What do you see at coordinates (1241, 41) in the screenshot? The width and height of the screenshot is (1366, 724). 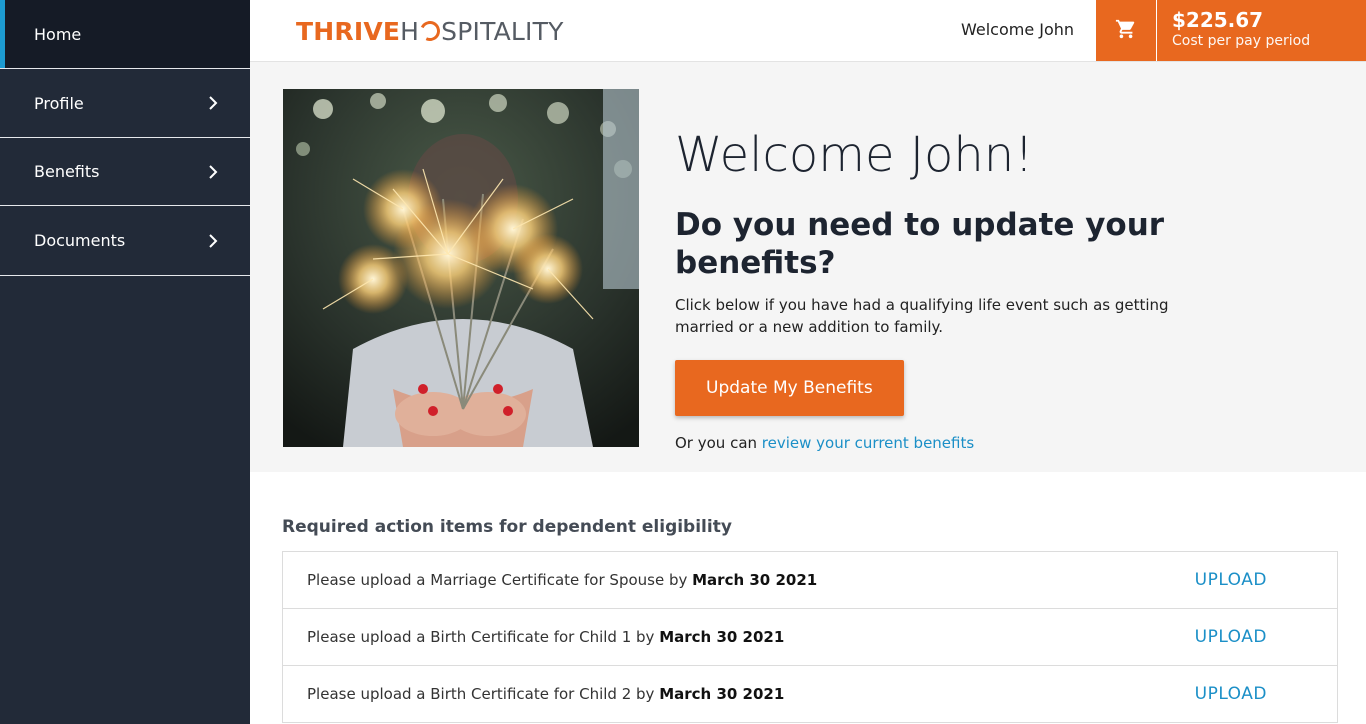 I see `cost-label: Cost per pay period` at bounding box center [1241, 41].